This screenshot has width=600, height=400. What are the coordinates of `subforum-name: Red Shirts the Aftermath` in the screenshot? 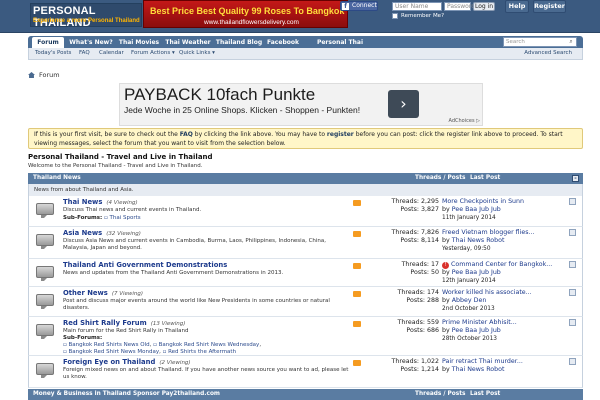 It's located at (202, 352).